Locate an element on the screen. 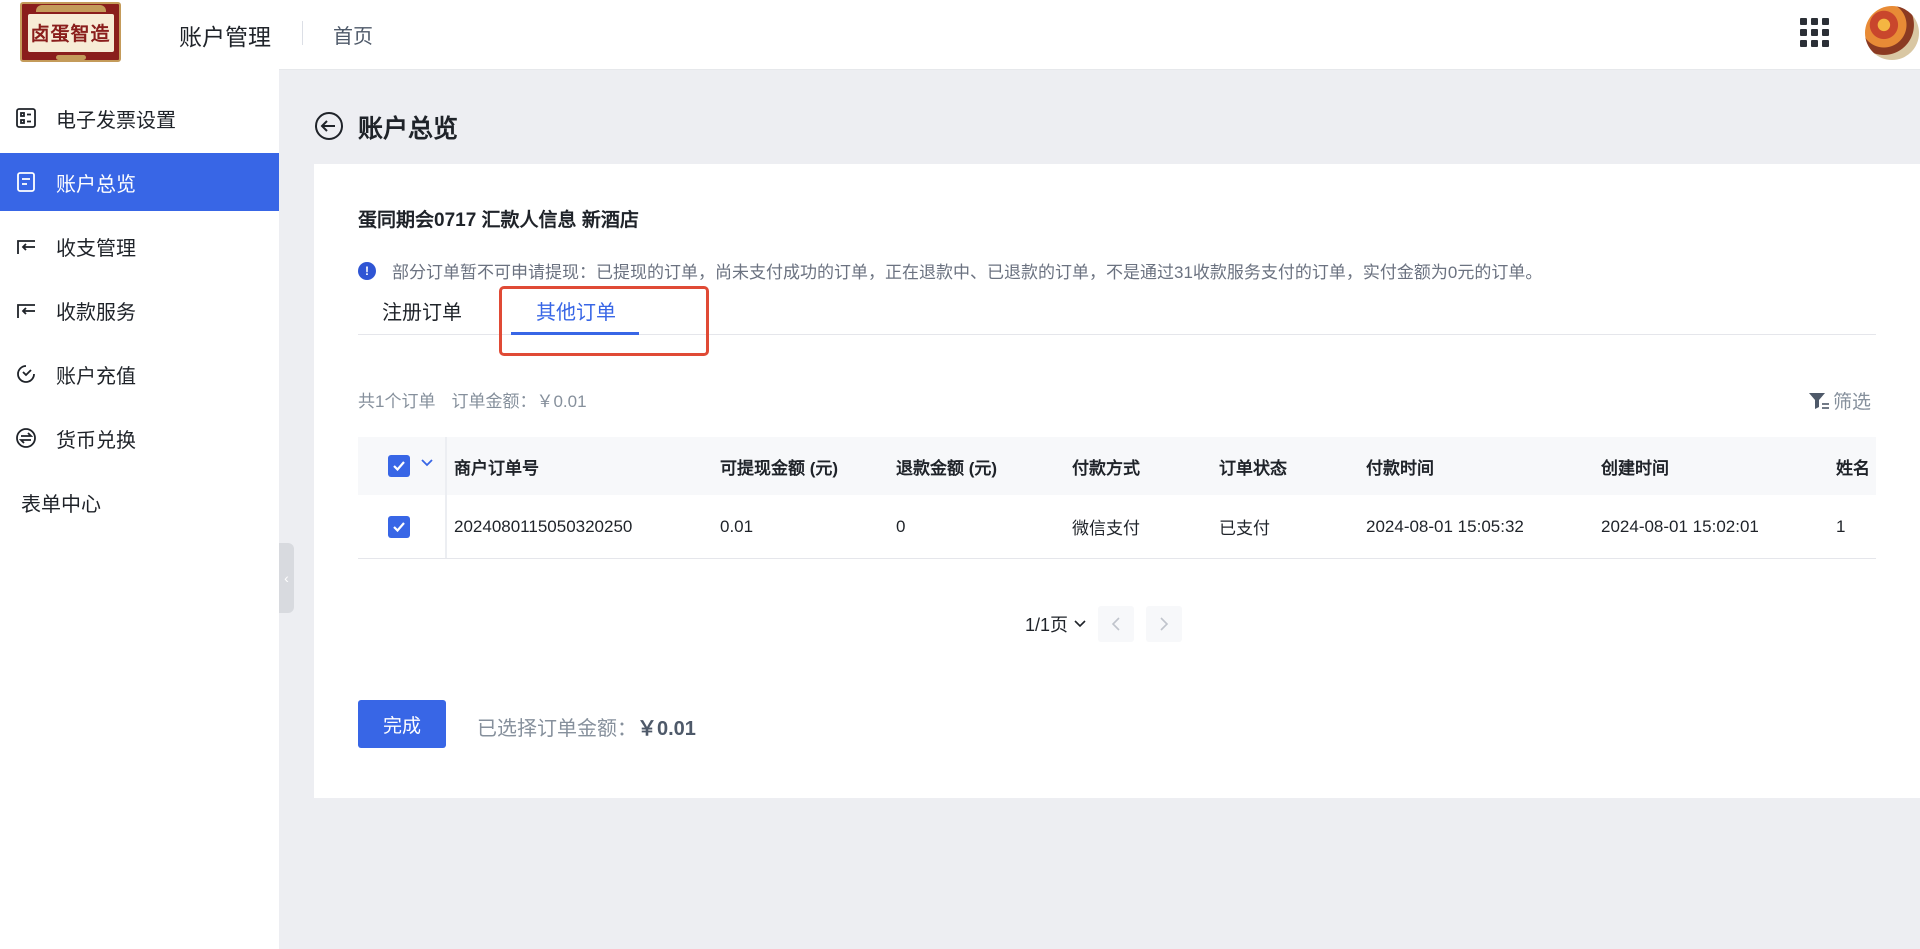 The width and height of the screenshot is (1920, 949). store-title: 蛋同期会0717 汇款人信息 新酒店 is located at coordinates (498, 220).